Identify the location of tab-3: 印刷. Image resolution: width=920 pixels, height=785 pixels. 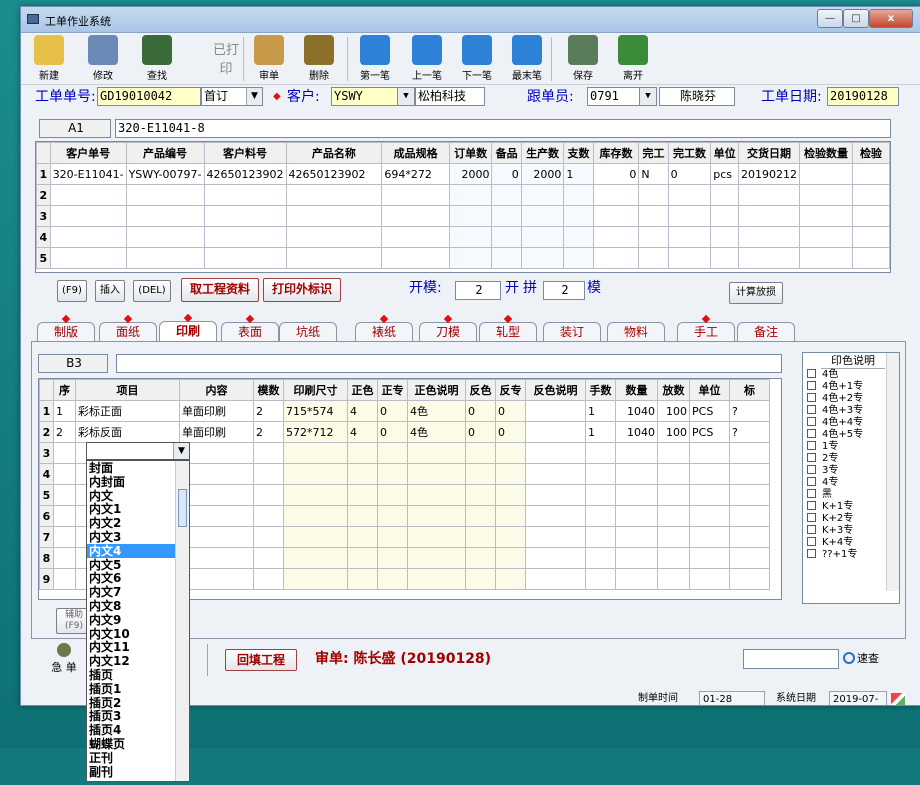
(188, 328).